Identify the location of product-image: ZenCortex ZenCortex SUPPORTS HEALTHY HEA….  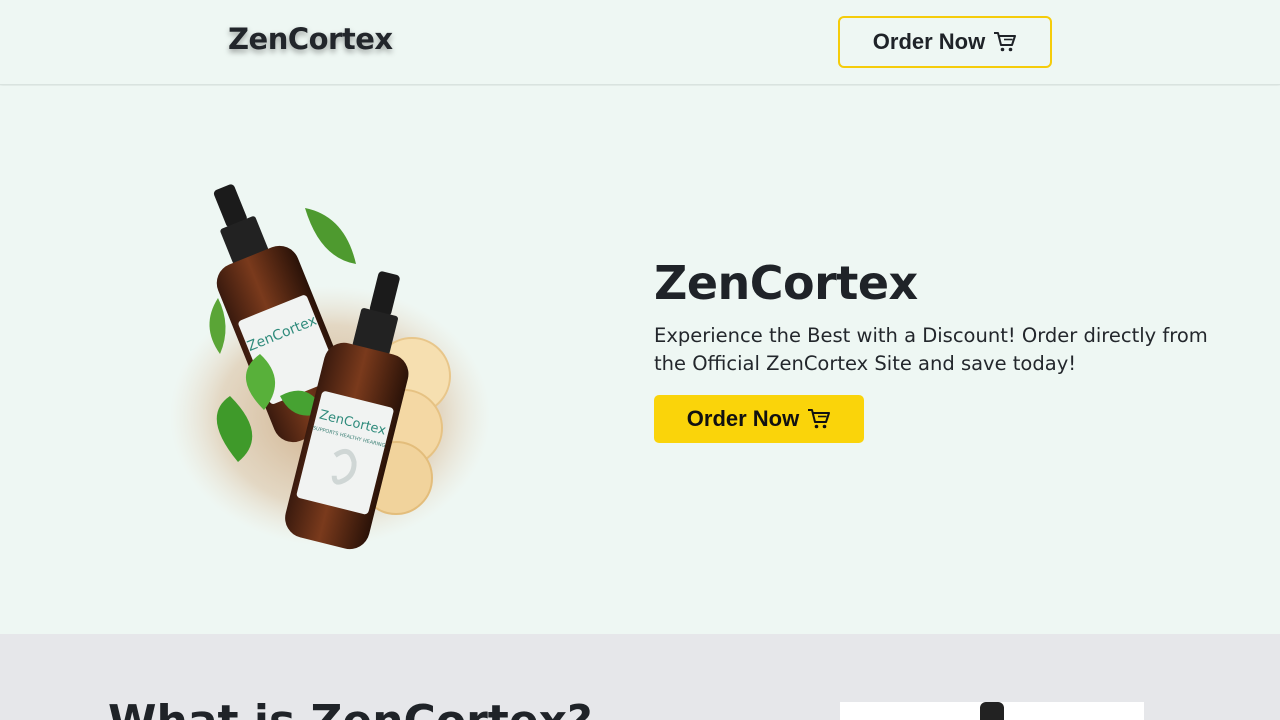
(330, 367).